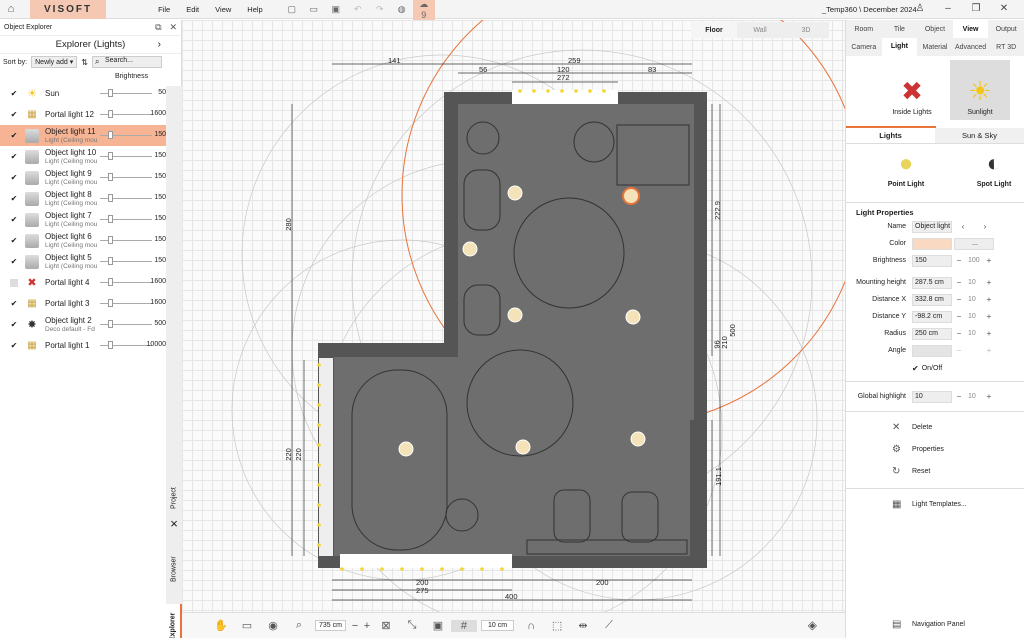 The width and height of the screenshot is (1024, 638). I want to click on popout-icon: ⧉, so click(158, 27).